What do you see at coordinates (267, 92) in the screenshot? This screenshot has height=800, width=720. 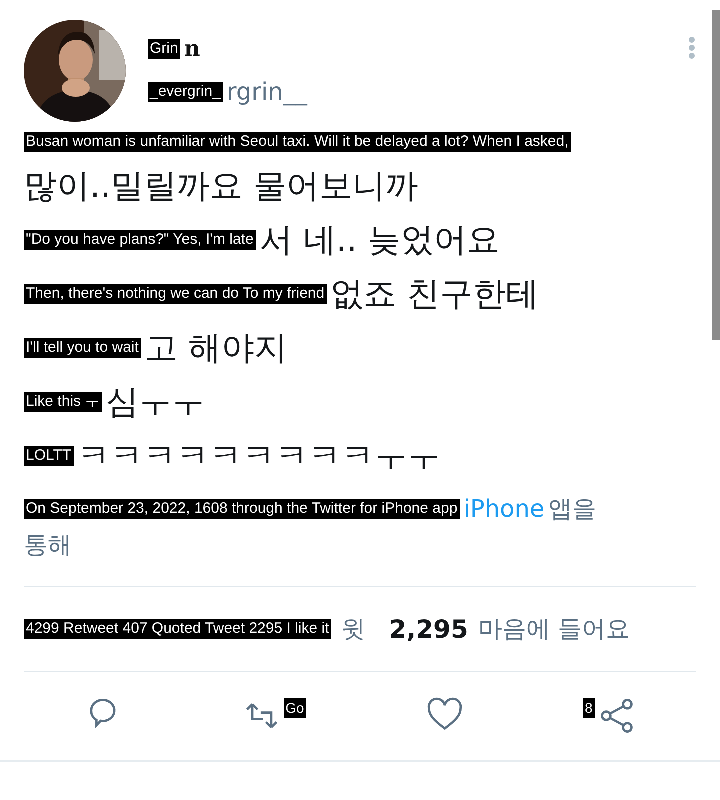 I see `user-handle: rgrin__` at bounding box center [267, 92].